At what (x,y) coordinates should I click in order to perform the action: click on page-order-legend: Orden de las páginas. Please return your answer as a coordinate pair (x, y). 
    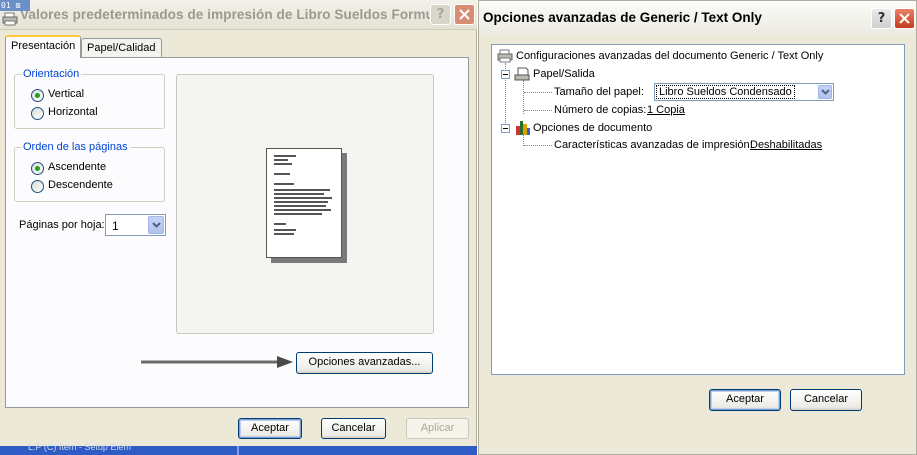
    Looking at the image, I should click on (75, 147).